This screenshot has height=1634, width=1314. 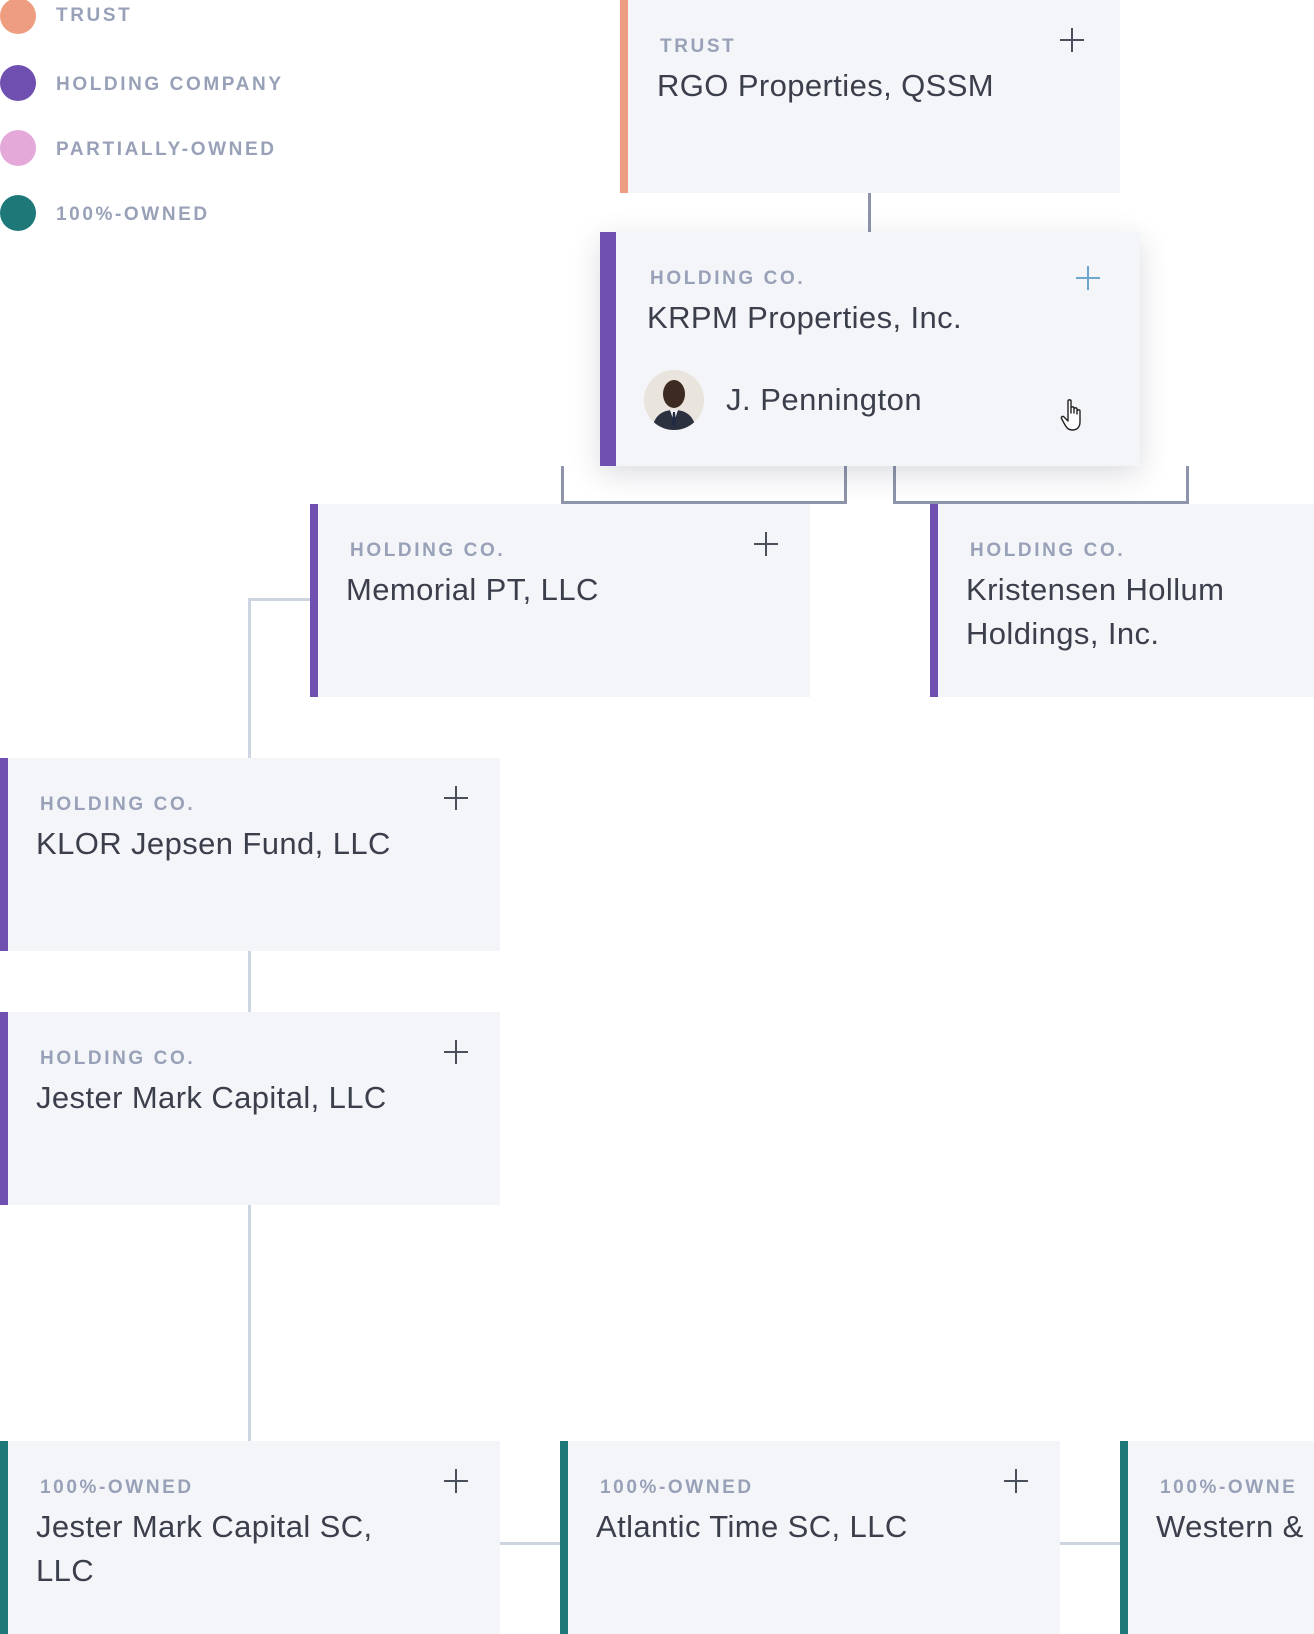 I want to click on legend-dot-holding-company, so click(x=18, y=83).